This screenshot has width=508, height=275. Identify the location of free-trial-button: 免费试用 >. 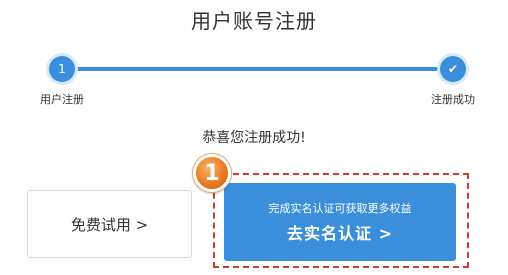
(109, 224).